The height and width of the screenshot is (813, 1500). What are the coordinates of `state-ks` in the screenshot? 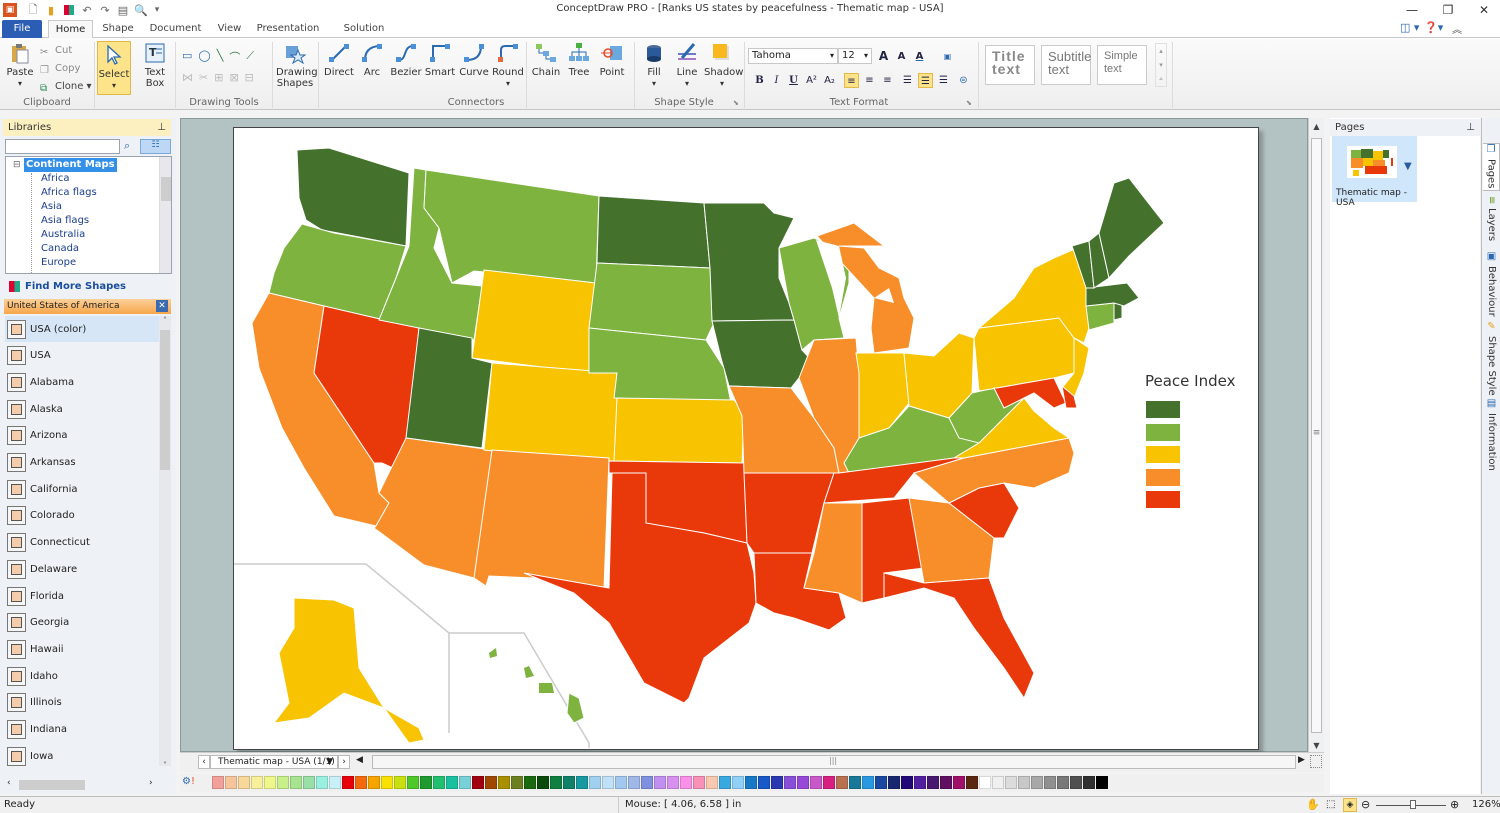 It's located at (679, 430).